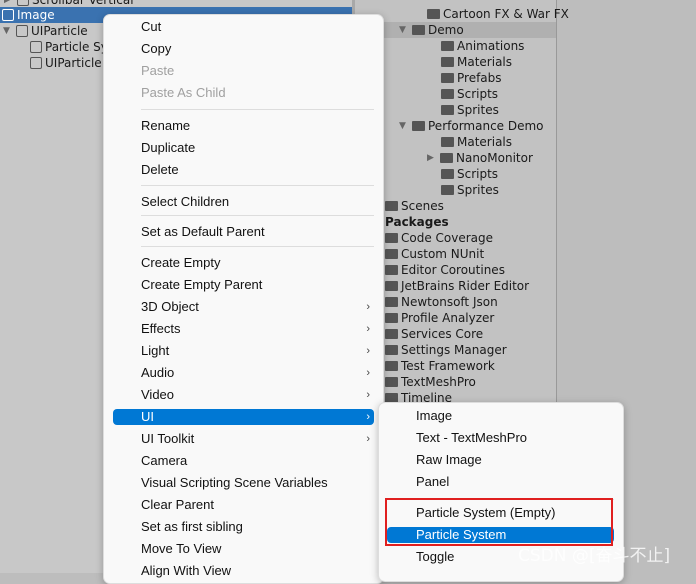 Image resolution: width=696 pixels, height=584 pixels. Describe the element at coordinates (243, 439) in the screenshot. I see `menu-item: UI Toolkit ›` at that location.